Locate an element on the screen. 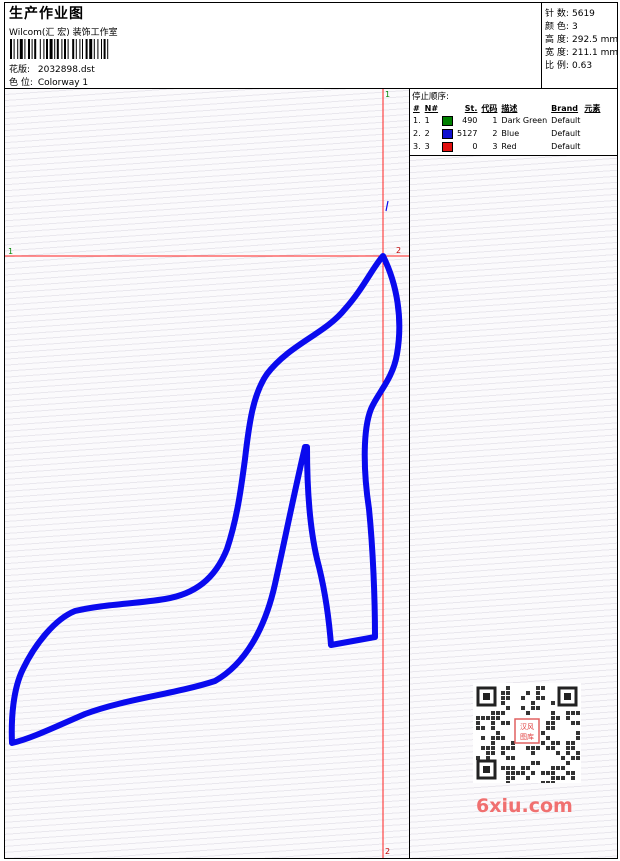  row-code: 2 is located at coordinates (495, 133).